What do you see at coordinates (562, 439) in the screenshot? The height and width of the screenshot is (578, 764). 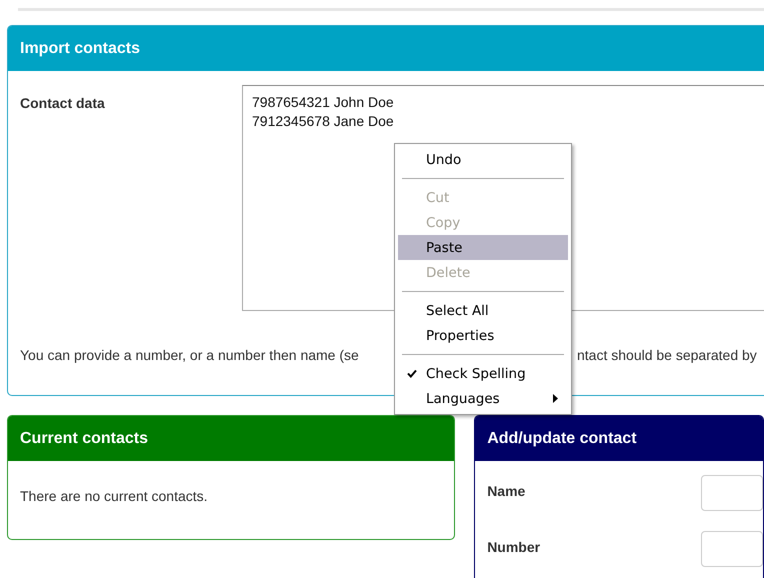 I see `panel-title: Add/update contact` at bounding box center [562, 439].